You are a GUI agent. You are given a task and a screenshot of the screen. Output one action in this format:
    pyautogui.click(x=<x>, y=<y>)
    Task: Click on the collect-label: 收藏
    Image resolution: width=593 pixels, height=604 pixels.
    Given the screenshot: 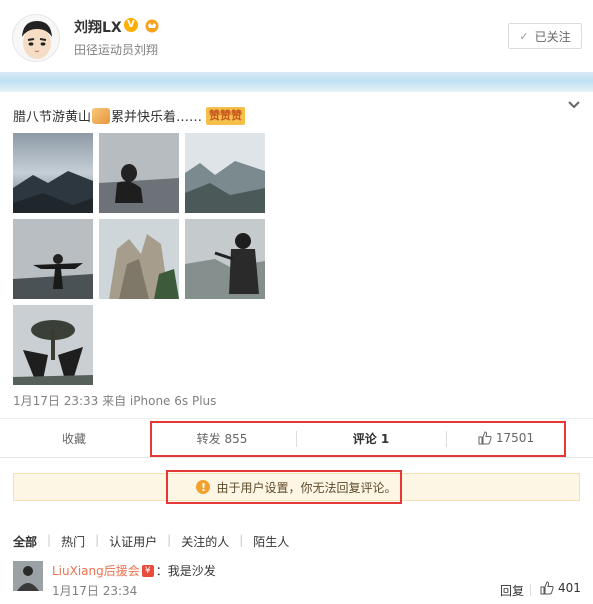 What is the action you would take?
    pyautogui.click(x=73, y=438)
    